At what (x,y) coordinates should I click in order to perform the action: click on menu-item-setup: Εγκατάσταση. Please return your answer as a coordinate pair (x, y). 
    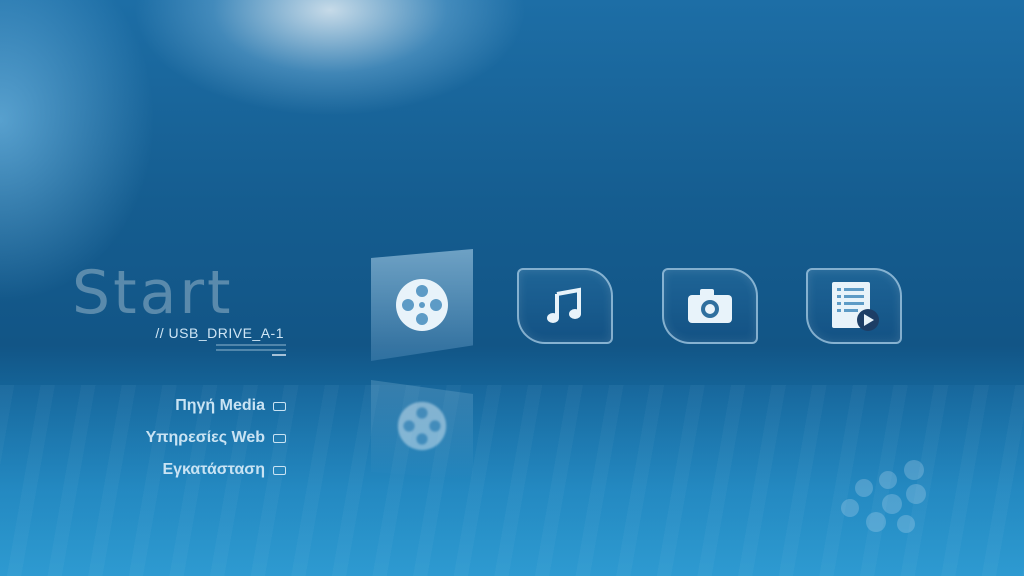
    Looking at the image, I should click on (216, 470).